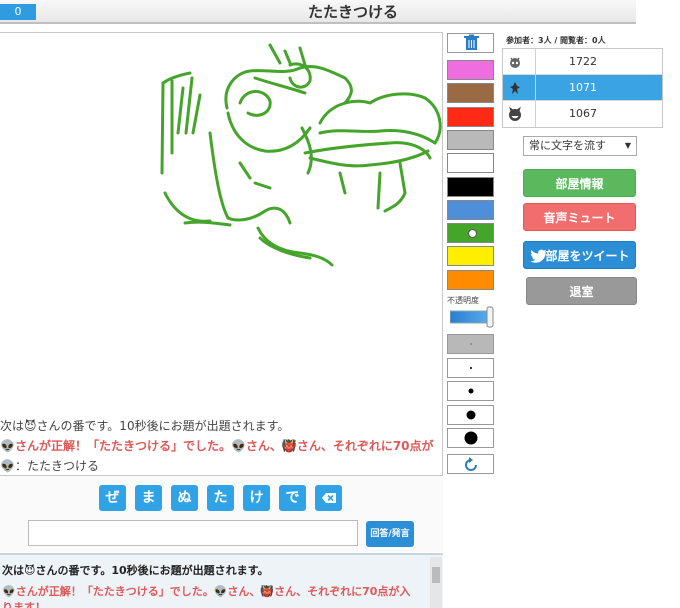 The image size is (680, 608). What do you see at coordinates (436, 575) in the screenshot?
I see `chat-scrollbar-thumb` at bounding box center [436, 575].